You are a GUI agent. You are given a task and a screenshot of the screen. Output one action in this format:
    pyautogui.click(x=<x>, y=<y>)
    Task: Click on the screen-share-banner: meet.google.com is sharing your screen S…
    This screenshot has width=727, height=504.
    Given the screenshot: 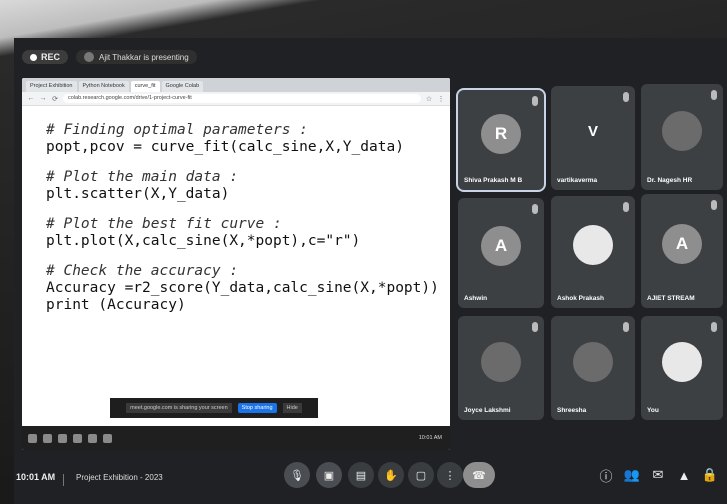 What is the action you would take?
    pyautogui.click(x=214, y=408)
    